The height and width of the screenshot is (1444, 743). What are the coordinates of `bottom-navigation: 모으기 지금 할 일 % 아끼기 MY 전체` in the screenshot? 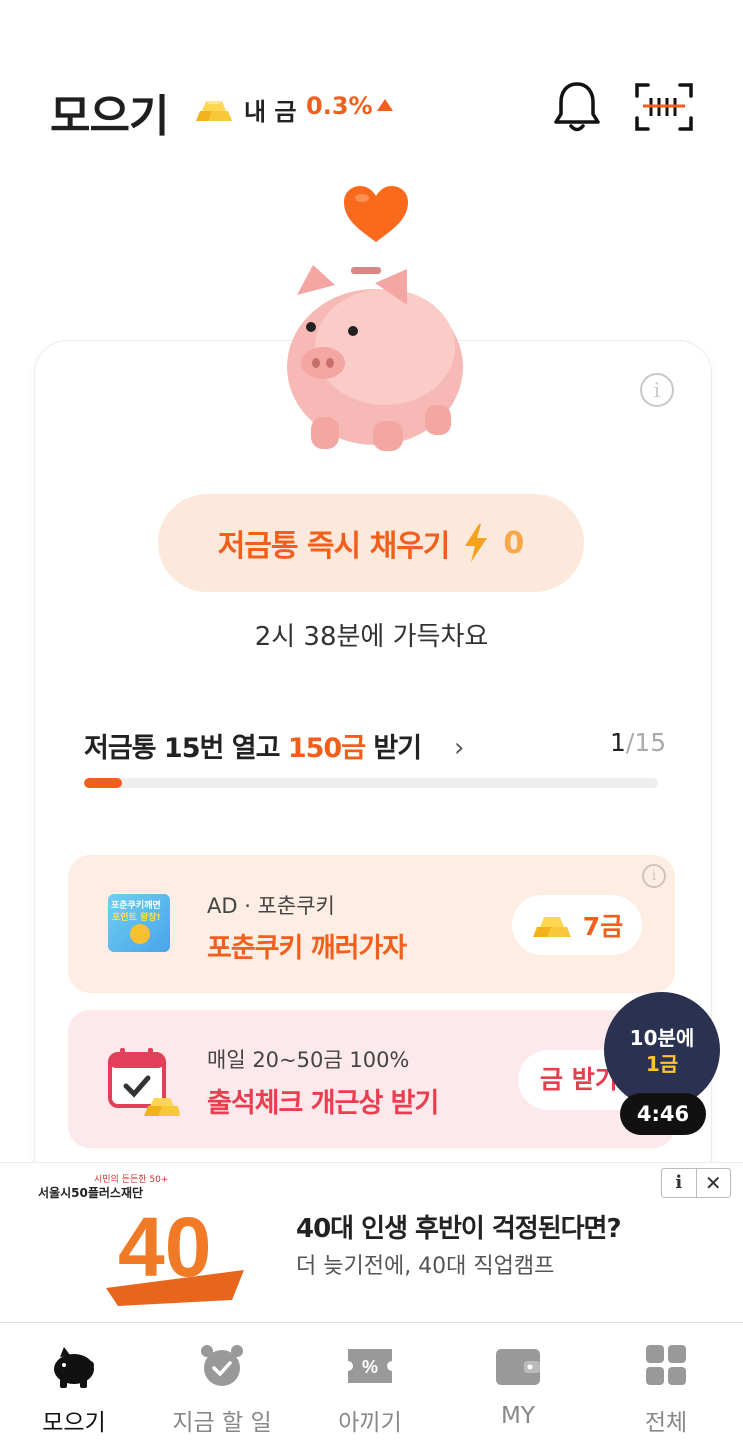 It's located at (371, 1383).